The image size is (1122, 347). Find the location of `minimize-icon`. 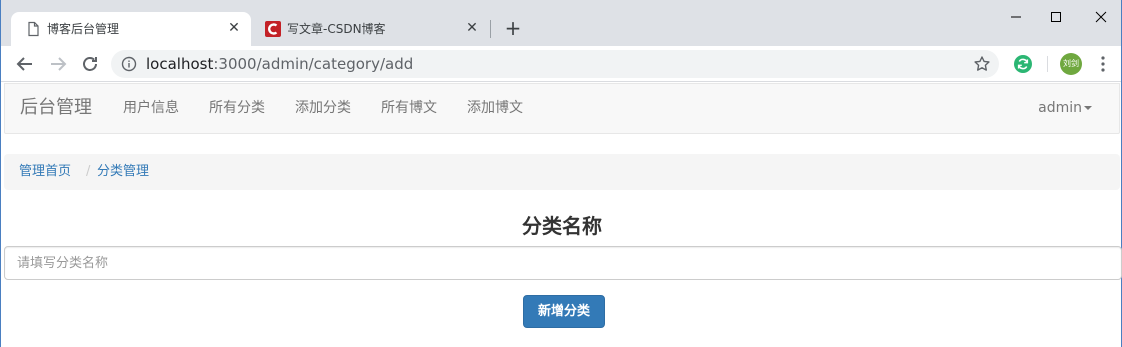

minimize-icon is located at coordinates (1016, 17).